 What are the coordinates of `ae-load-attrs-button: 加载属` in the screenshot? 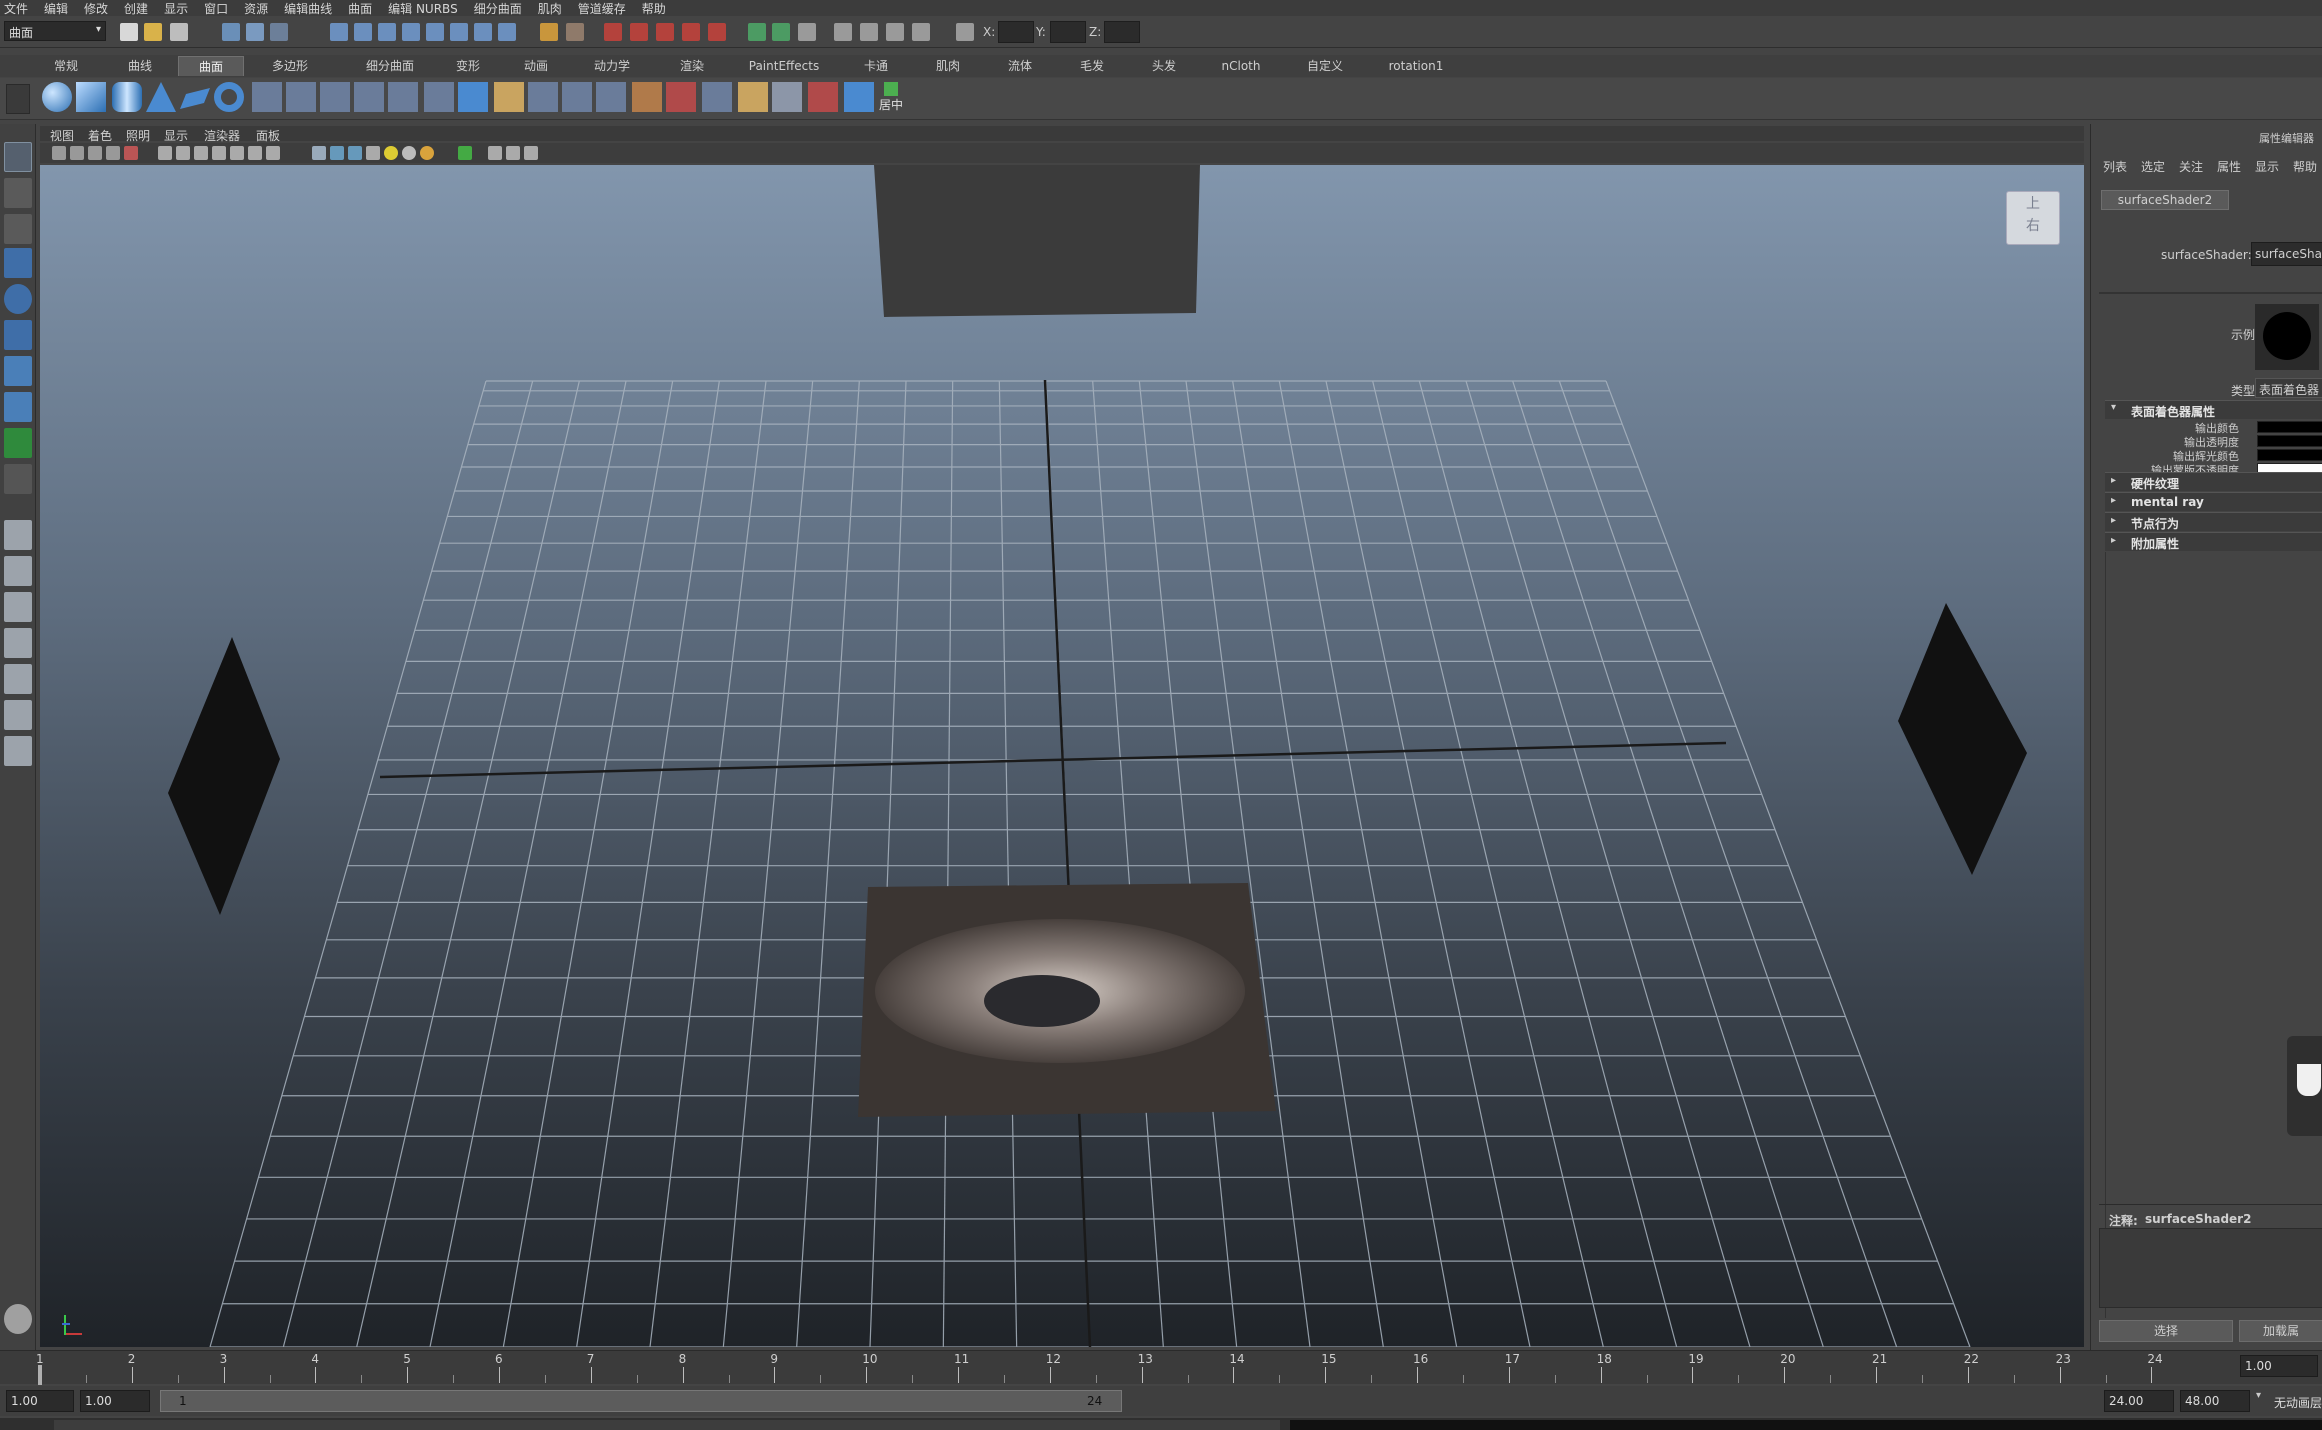 It's located at (2280, 1331).